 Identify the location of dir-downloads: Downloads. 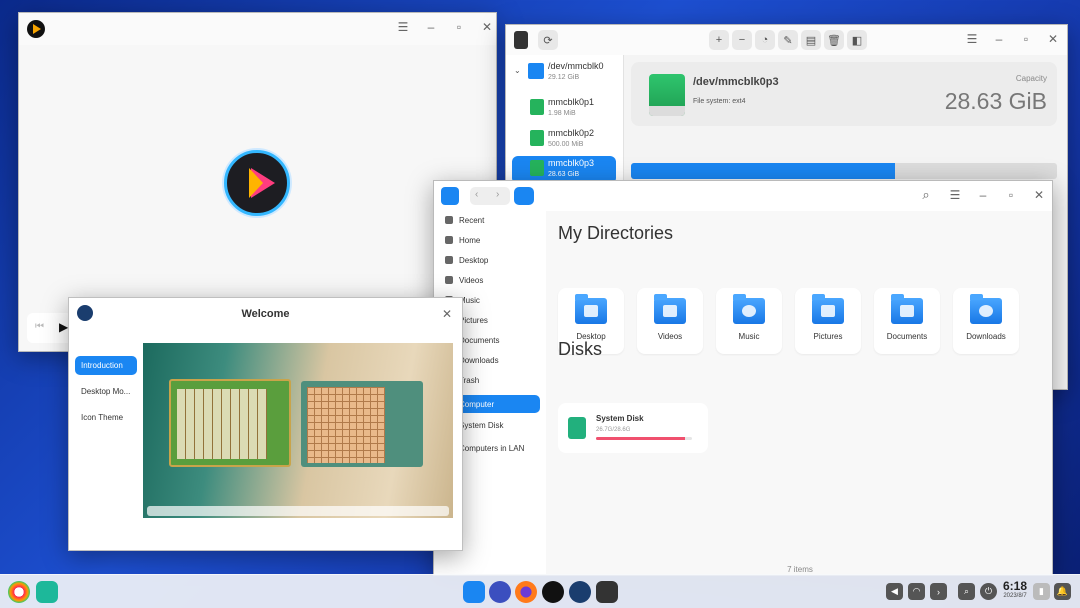
(986, 321).